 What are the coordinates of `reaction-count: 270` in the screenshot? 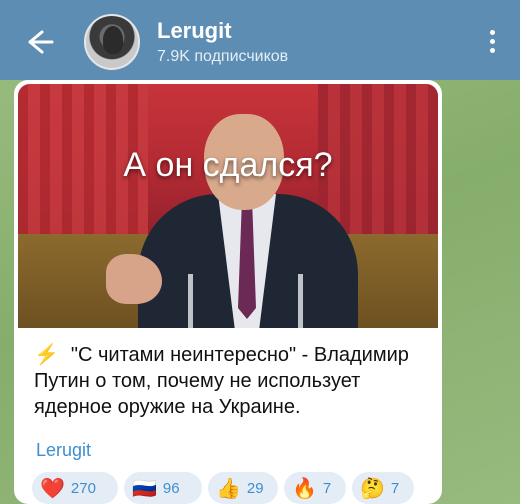 It's located at (83, 488).